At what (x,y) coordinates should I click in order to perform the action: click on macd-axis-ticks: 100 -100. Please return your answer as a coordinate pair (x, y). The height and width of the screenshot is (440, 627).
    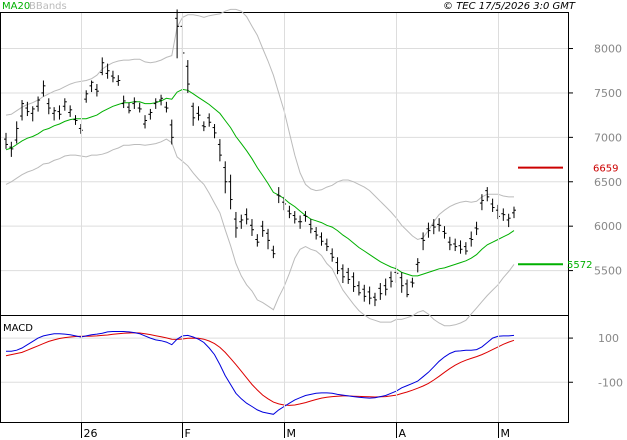
    Looking at the image, I should click on (595, 360).